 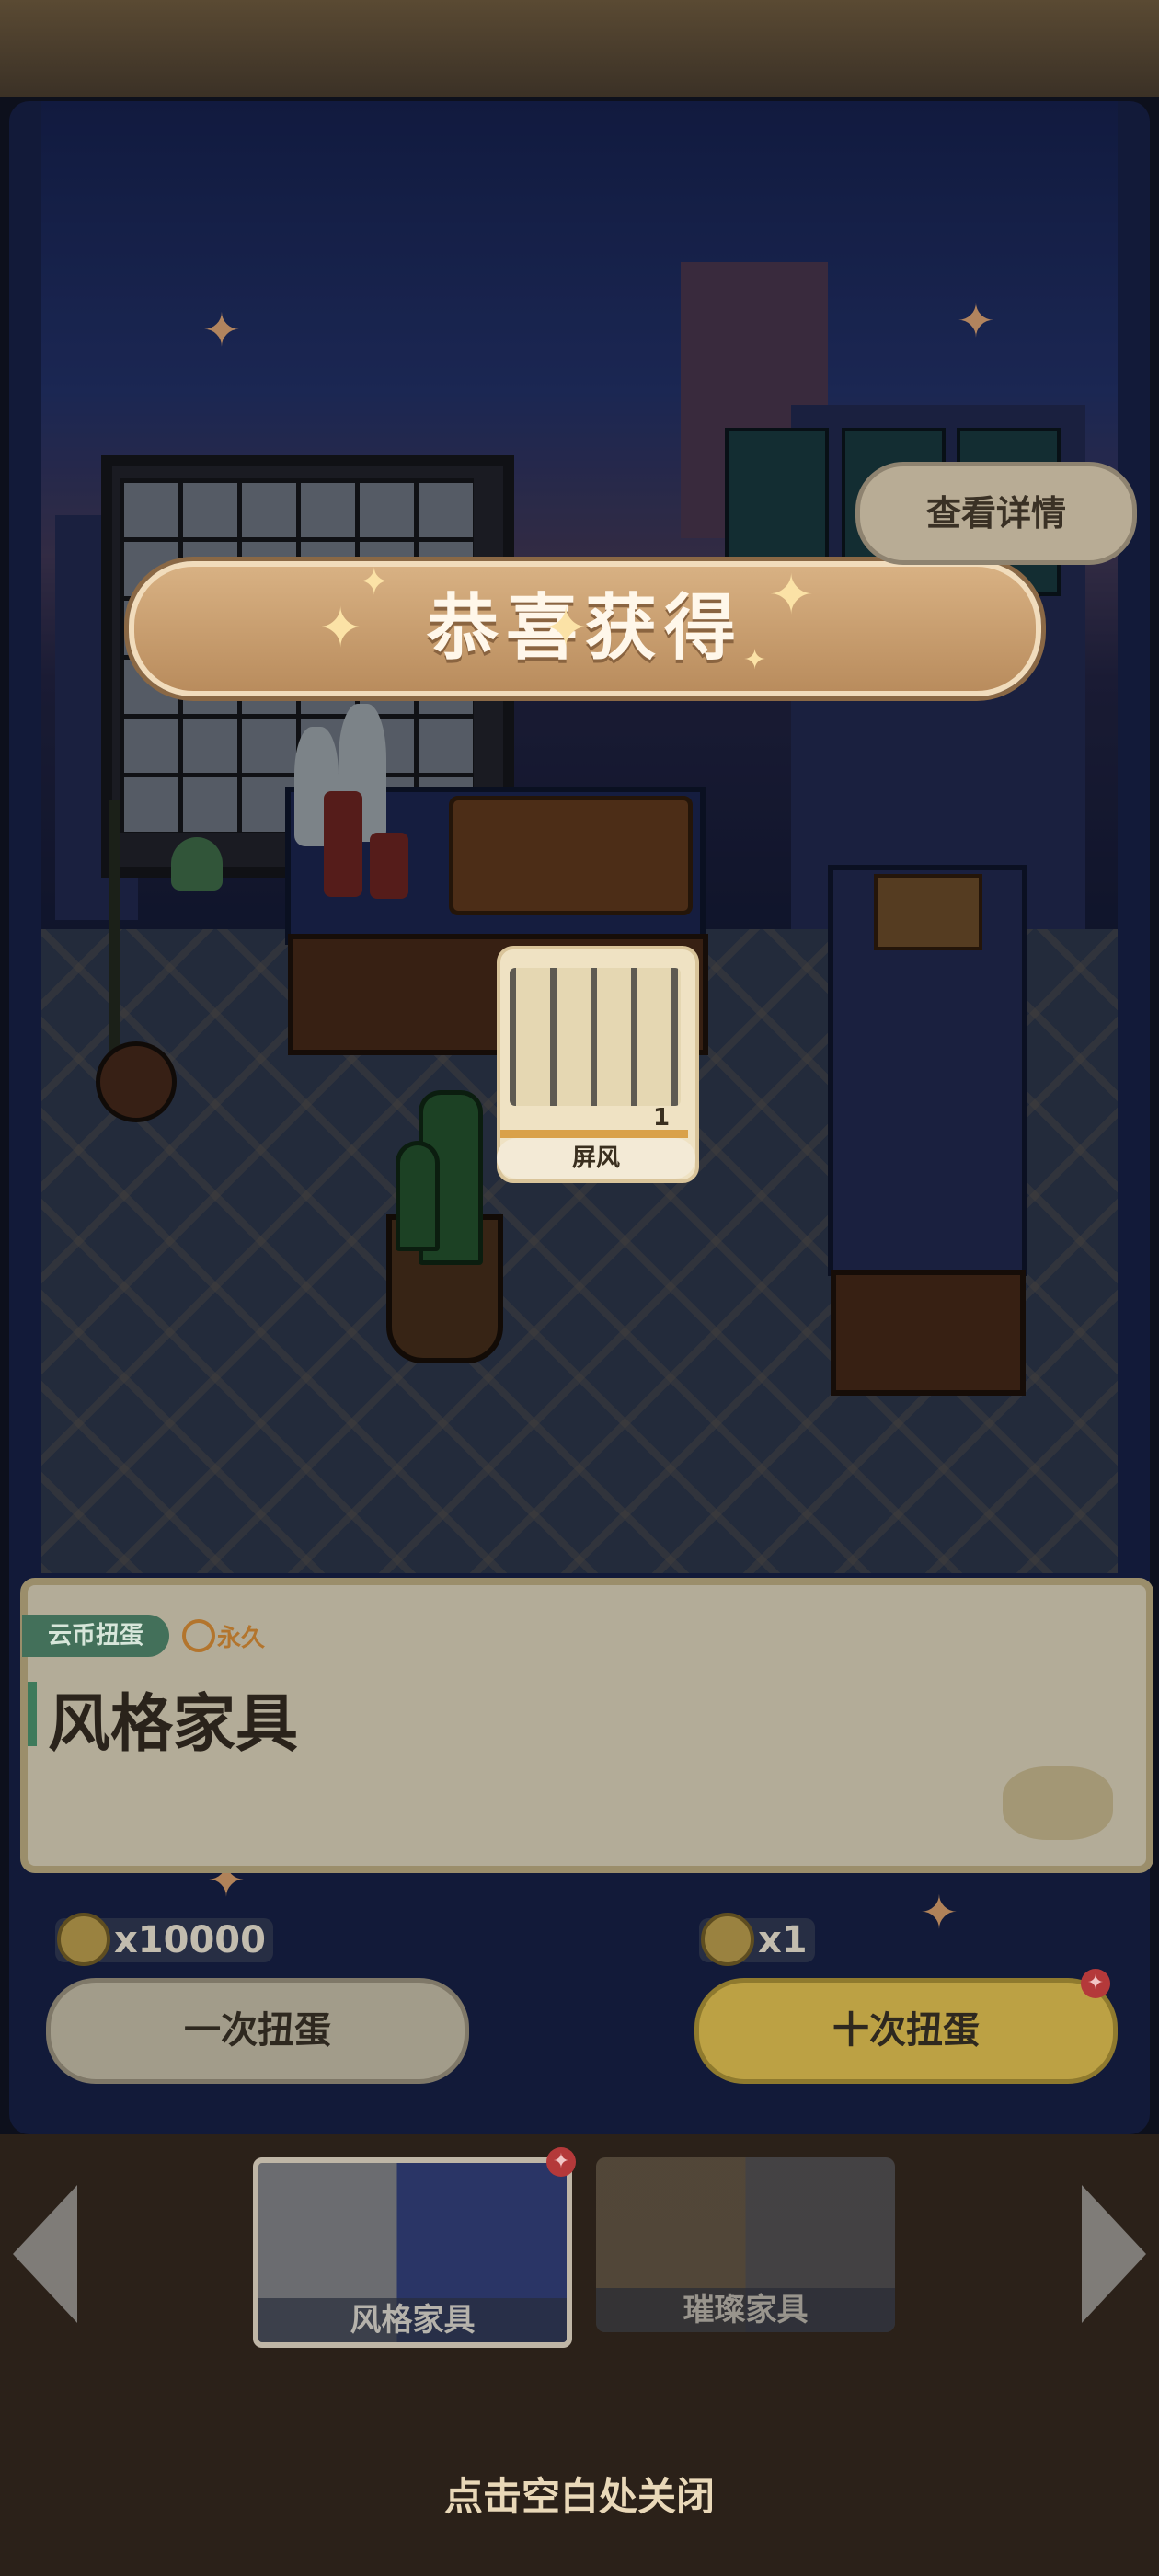 I want to click on close-hint: 点击空白处关闭, so click(x=579, y=2494).